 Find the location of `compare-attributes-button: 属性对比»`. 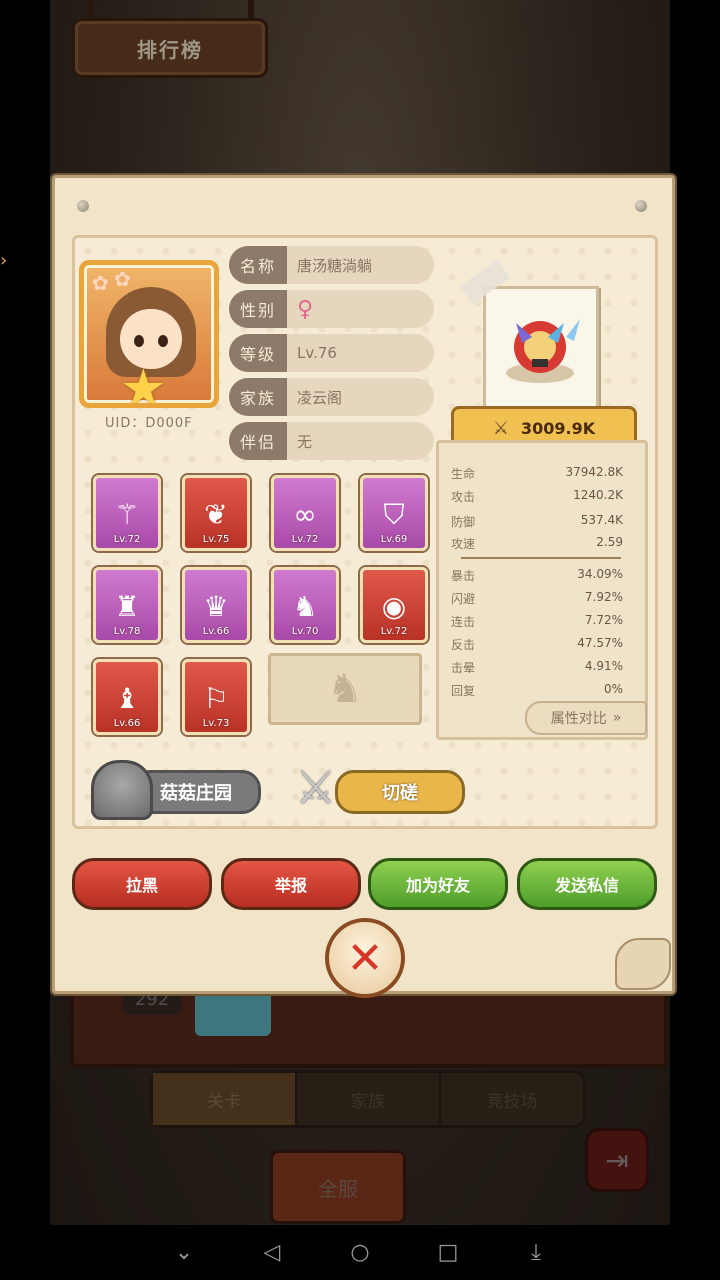

compare-attributes-button: 属性对比» is located at coordinates (586, 718).